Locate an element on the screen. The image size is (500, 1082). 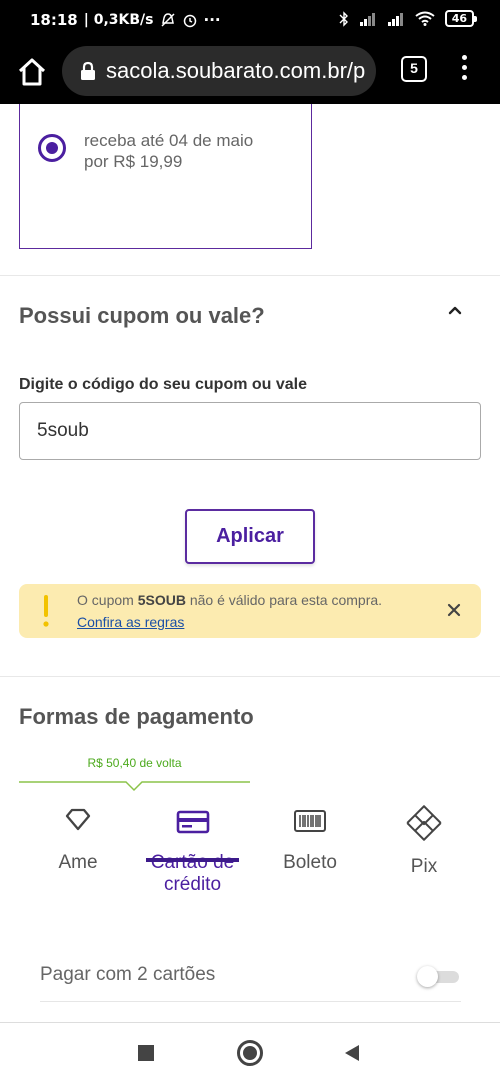
close-icon is located at coordinates (454, 610).